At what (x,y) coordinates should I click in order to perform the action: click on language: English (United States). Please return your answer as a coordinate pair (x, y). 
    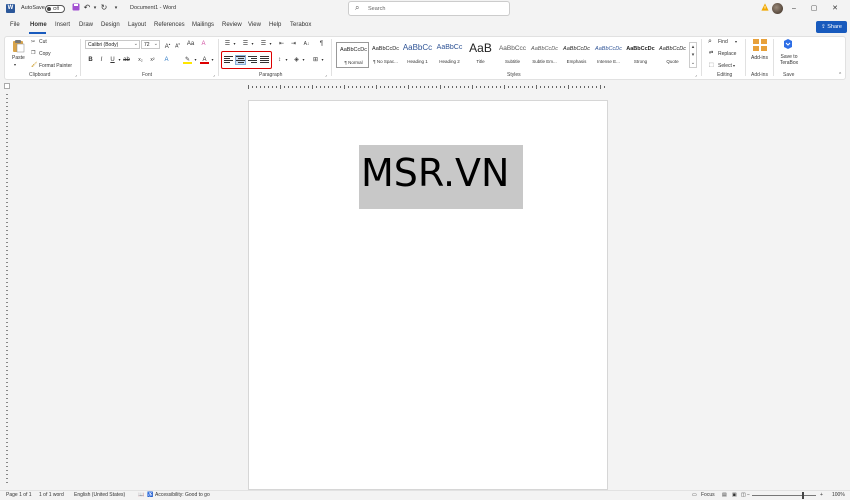
    Looking at the image, I should click on (99, 495).